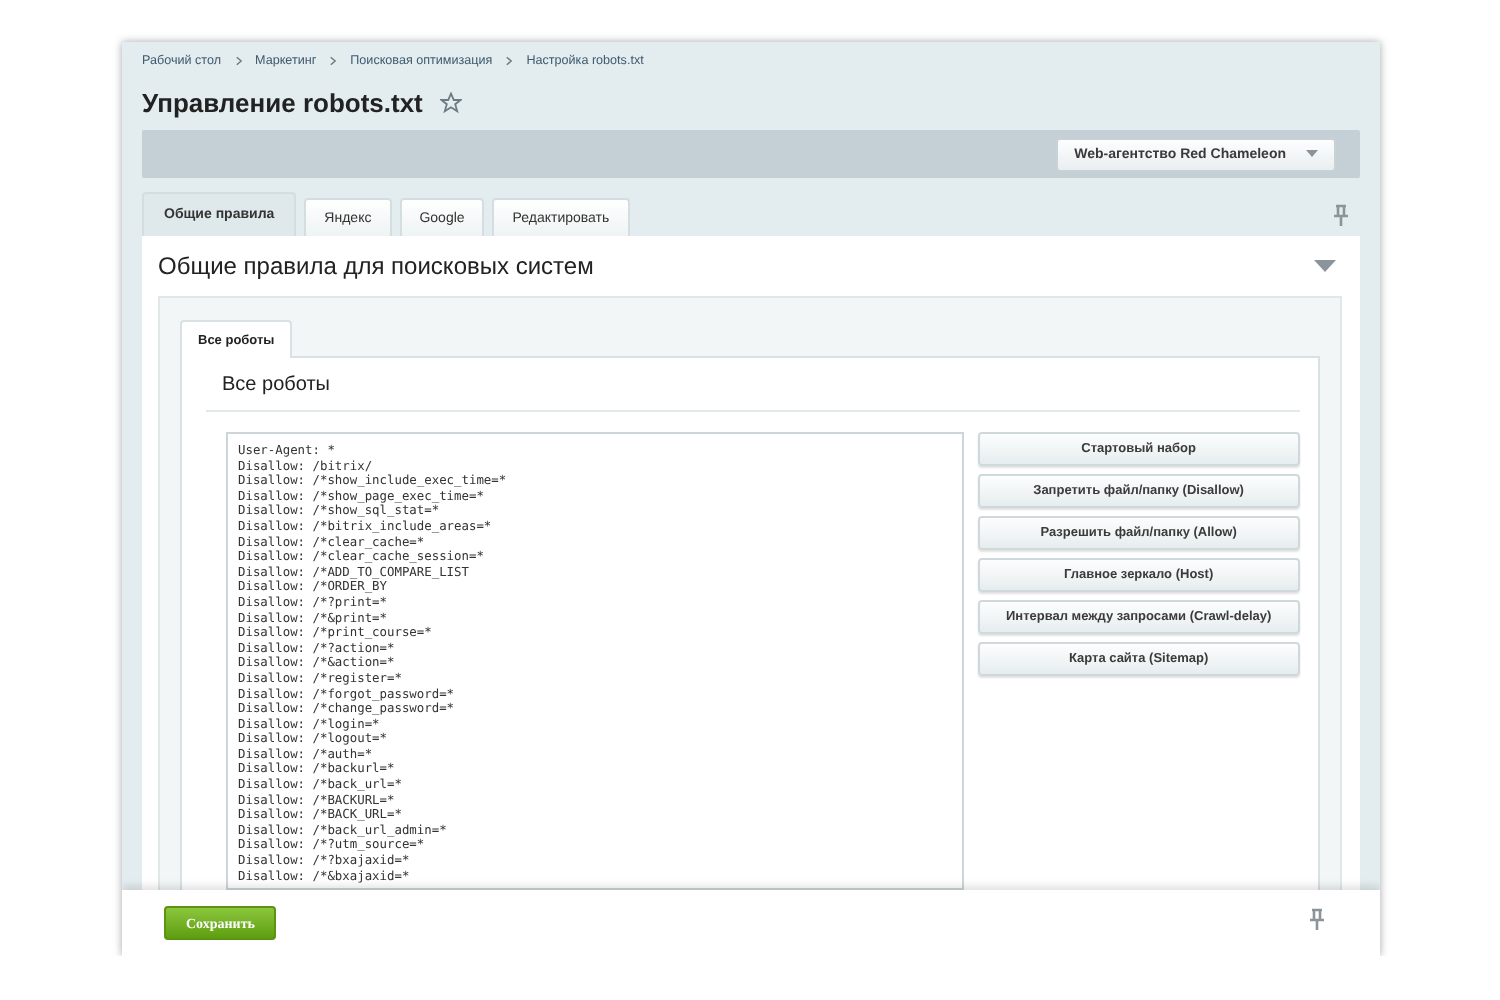 This screenshot has width=1500, height=1000. I want to click on star-icon, so click(451, 102).